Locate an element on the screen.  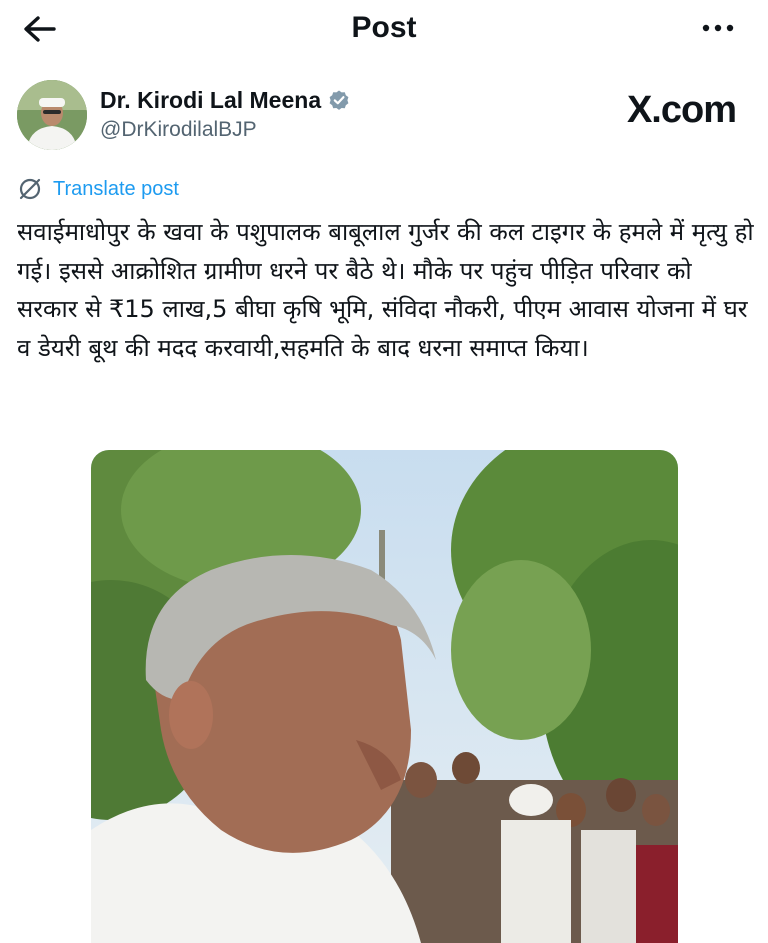
more-options-button is located at coordinates (718, 28).